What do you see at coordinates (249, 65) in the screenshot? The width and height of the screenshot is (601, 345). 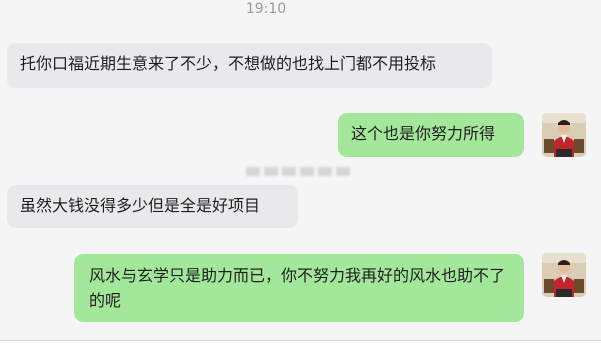 I see `incoming-message-bubble: 托你口福近期生意来了不少，不想做的也找上门都不用投标` at bounding box center [249, 65].